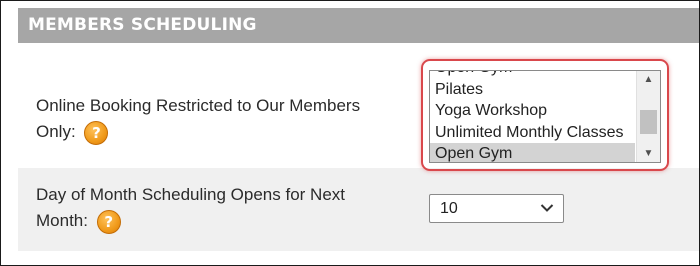 The width and height of the screenshot is (700, 266). Describe the element at coordinates (532, 133) in the screenshot. I see `list-option: Unlimited Monthly Classes` at that location.